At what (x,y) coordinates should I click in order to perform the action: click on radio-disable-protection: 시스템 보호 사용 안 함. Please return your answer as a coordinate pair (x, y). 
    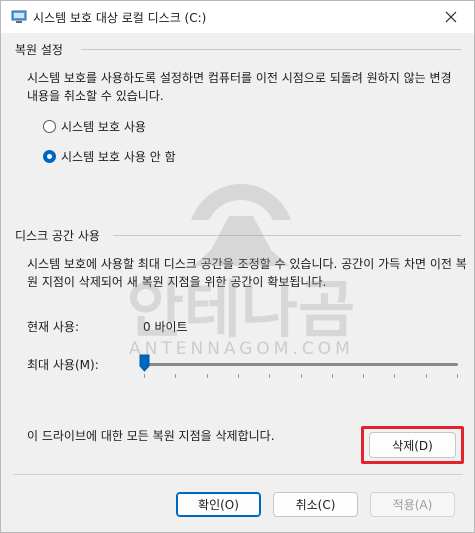
    Looking at the image, I should click on (109, 156).